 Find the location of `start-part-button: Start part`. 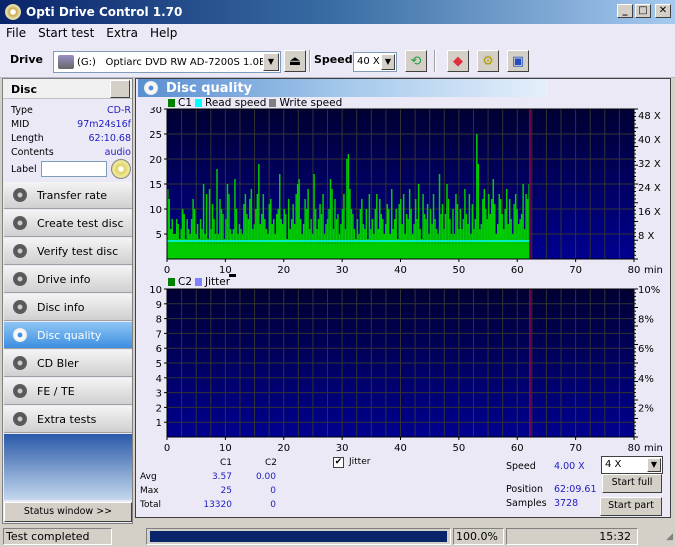

start-part-button: Start part is located at coordinates (631, 506).